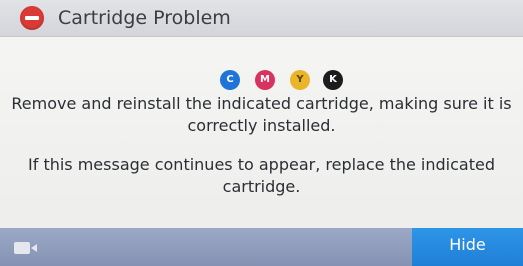 Image resolution: width=523 pixels, height=266 pixels. I want to click on black-cartridge-icon: K, so click(333, 80).